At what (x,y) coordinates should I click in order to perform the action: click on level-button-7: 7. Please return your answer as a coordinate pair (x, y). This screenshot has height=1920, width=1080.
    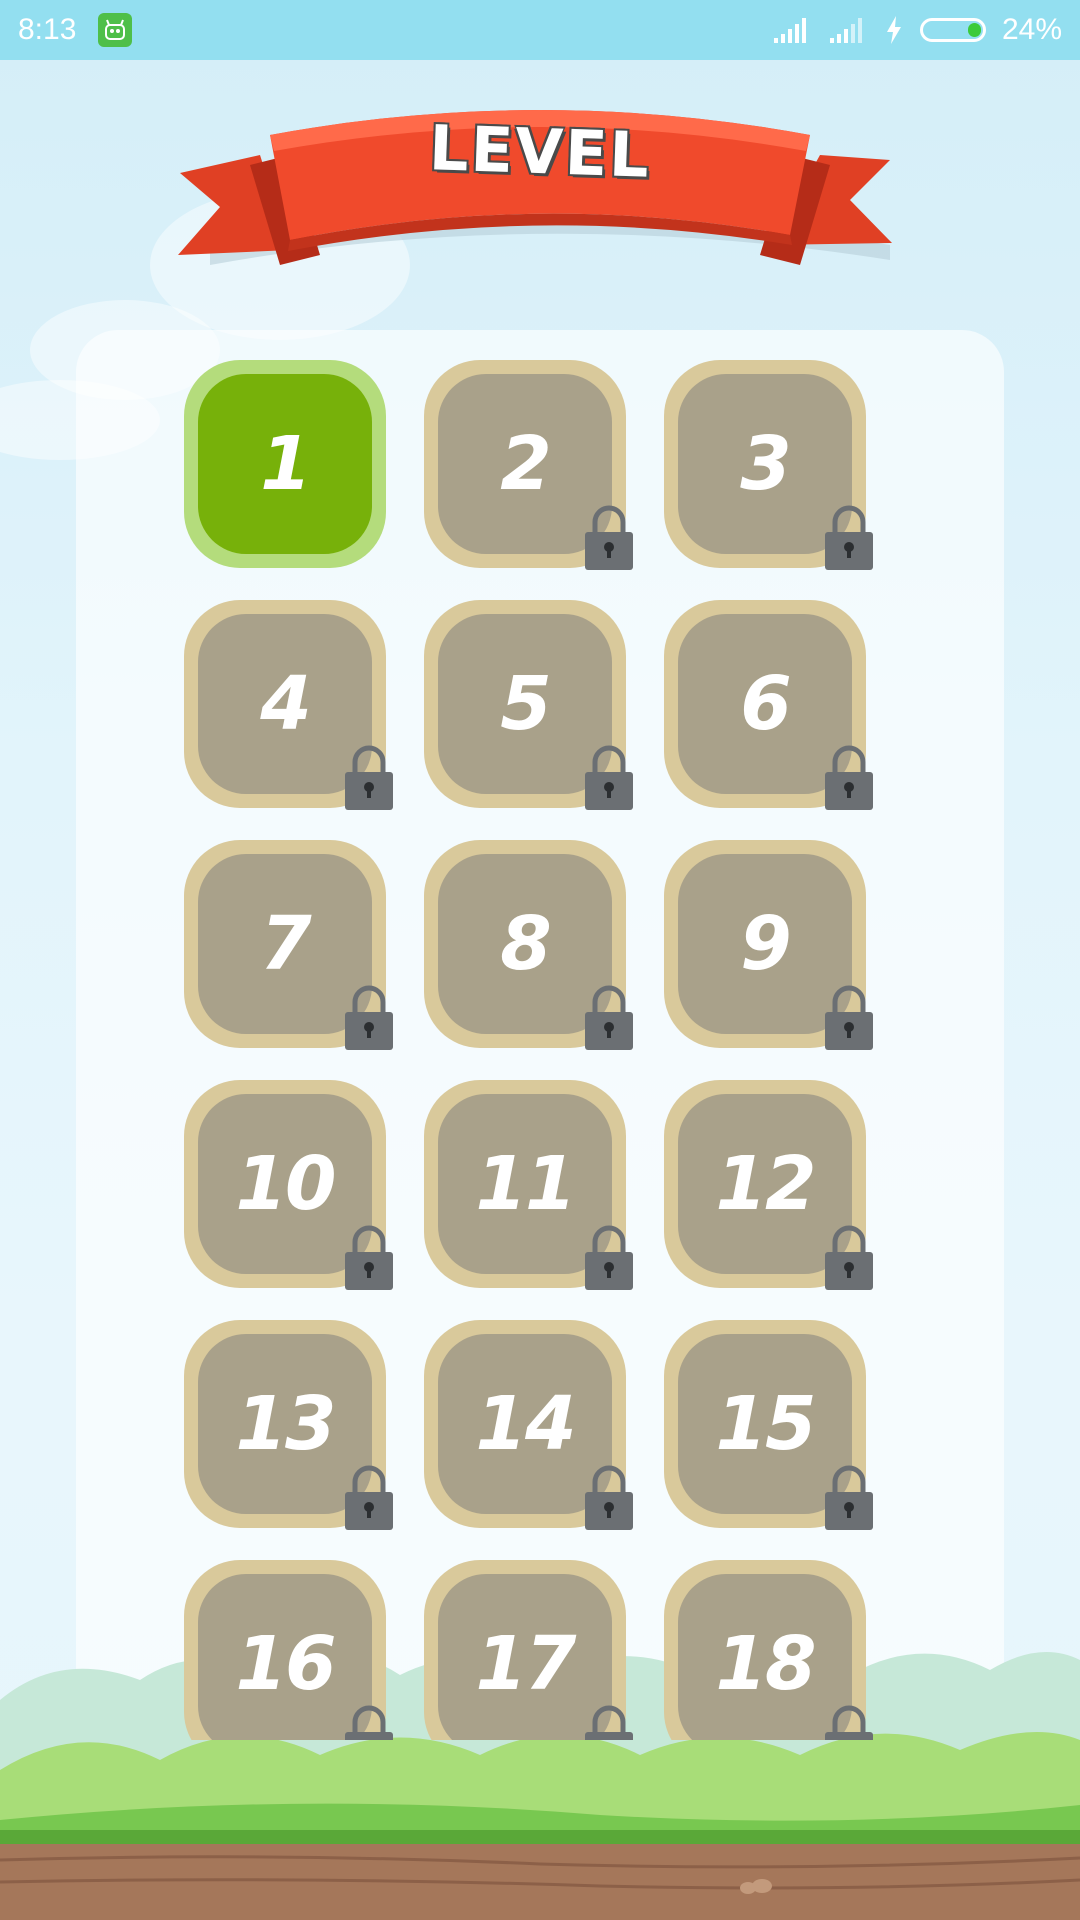
    Looking at the image, I should click on (288, 945).